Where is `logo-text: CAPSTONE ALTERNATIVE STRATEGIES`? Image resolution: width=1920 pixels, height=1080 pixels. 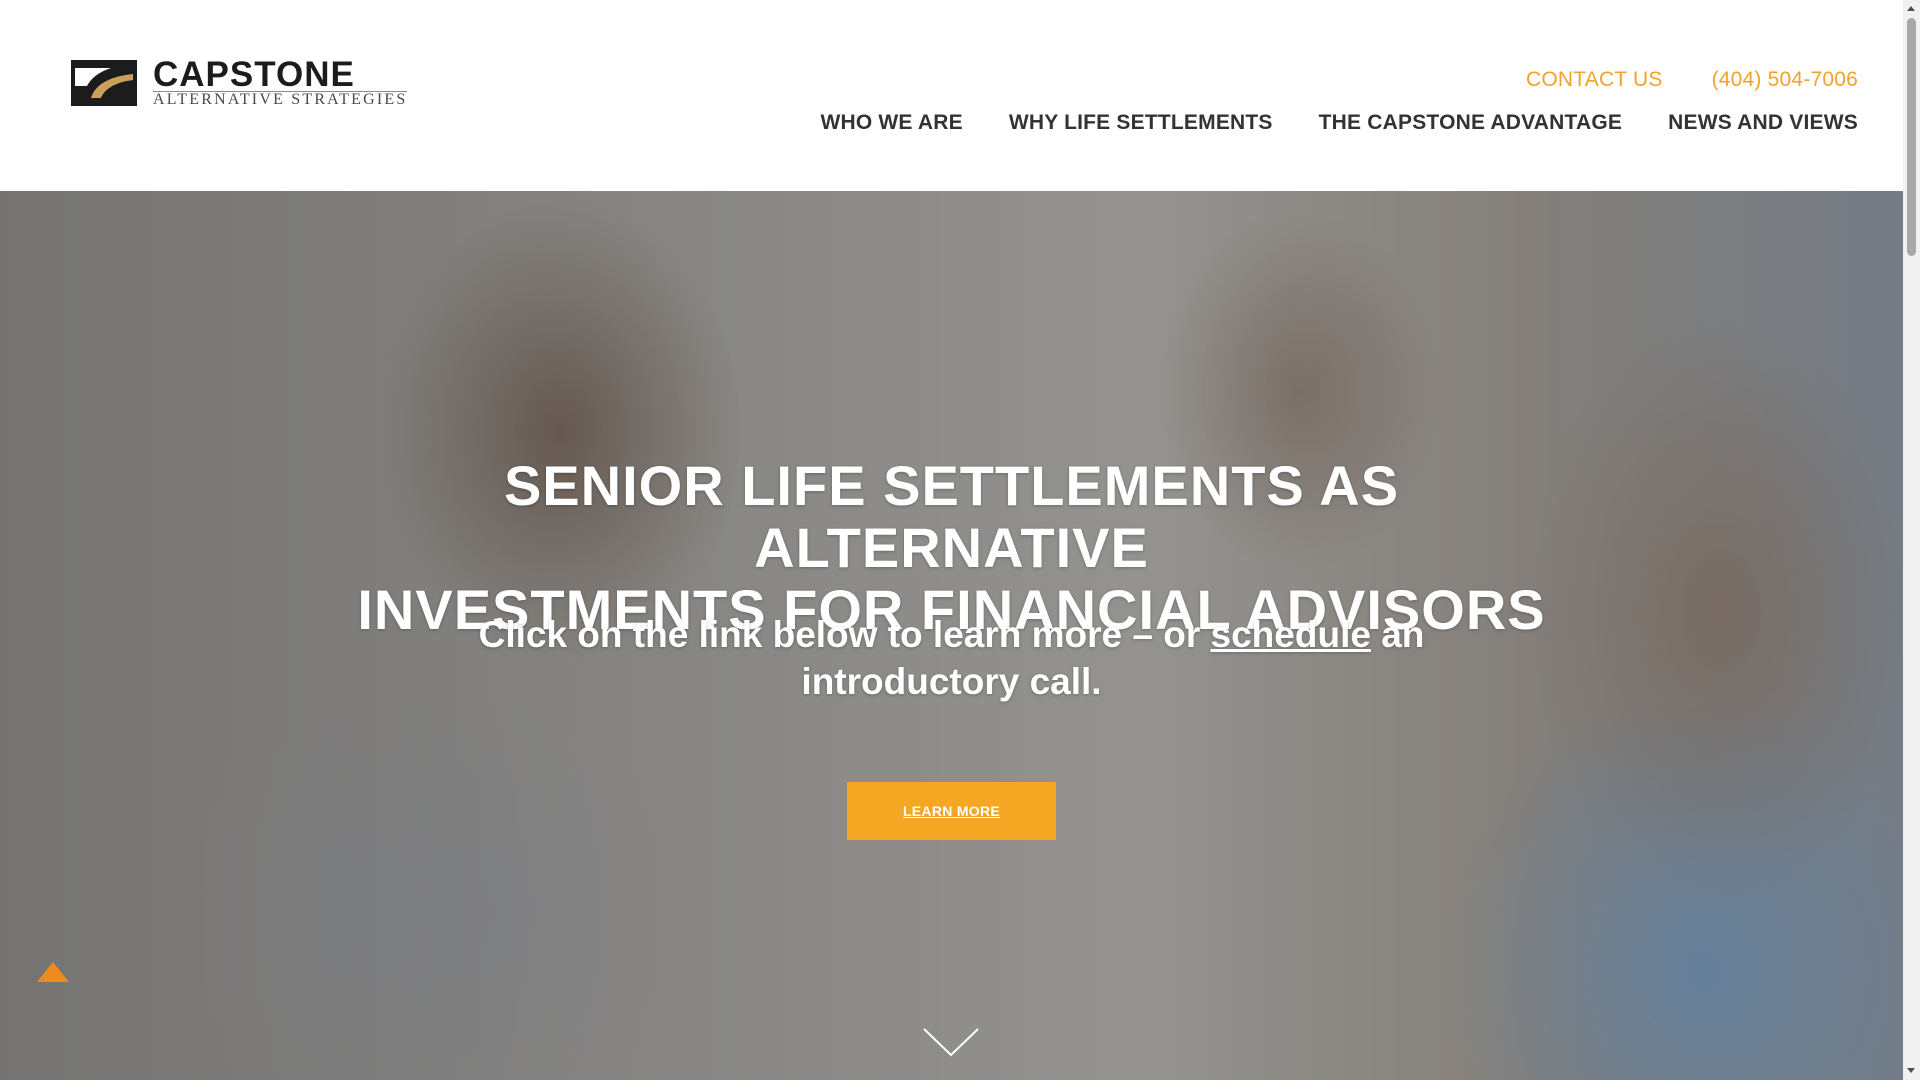 logo-text: CAPSTONE ALTERNATIVE STRATEGIES is located at coordinates (280, 81).